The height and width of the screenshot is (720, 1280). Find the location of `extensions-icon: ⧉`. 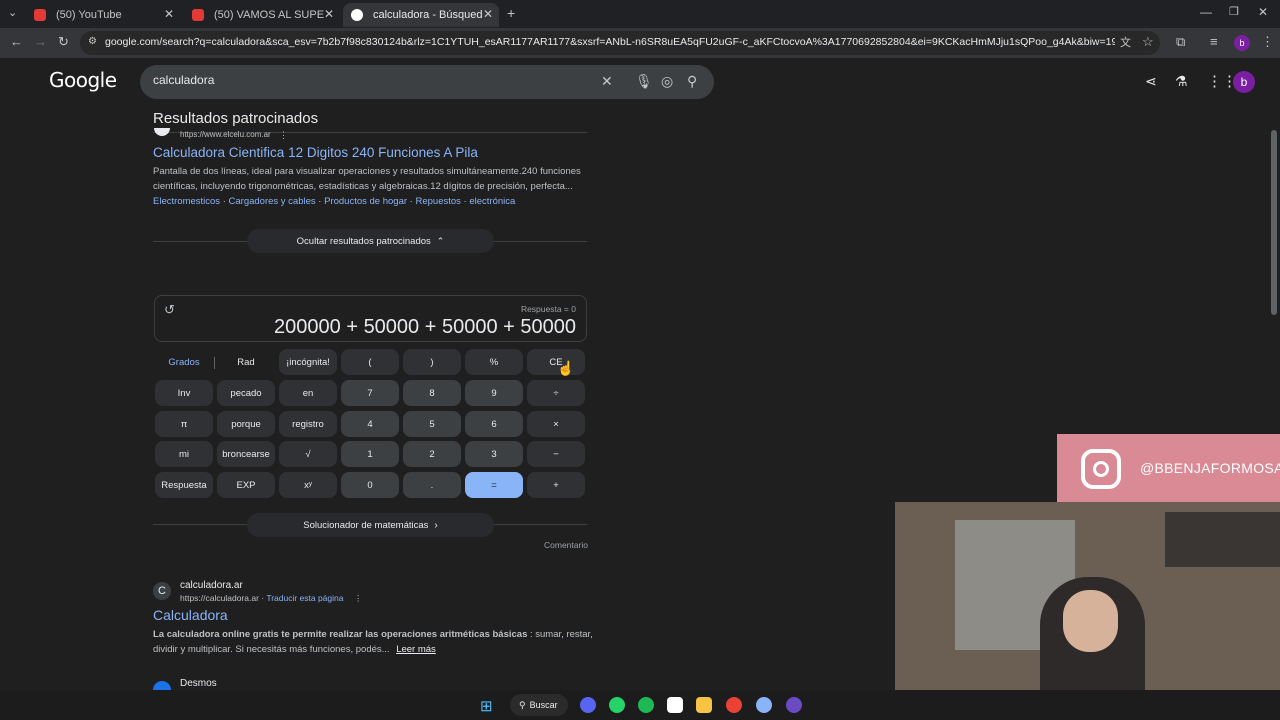

extensions-icon: ⧉ is located at coordinates (1180, 42).